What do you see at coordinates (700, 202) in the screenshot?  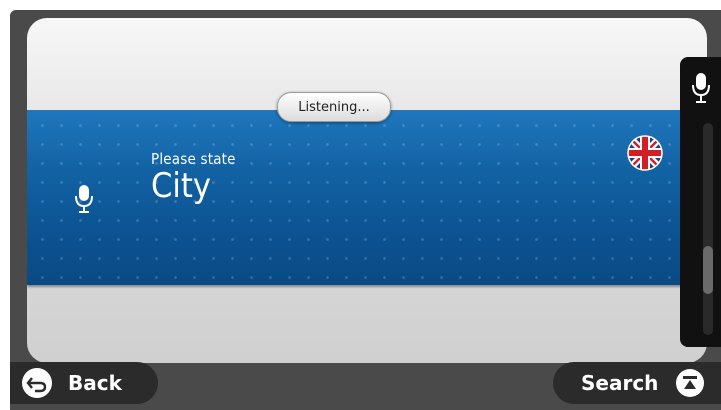 I see `side-panel` at bounding box center [700, 202].